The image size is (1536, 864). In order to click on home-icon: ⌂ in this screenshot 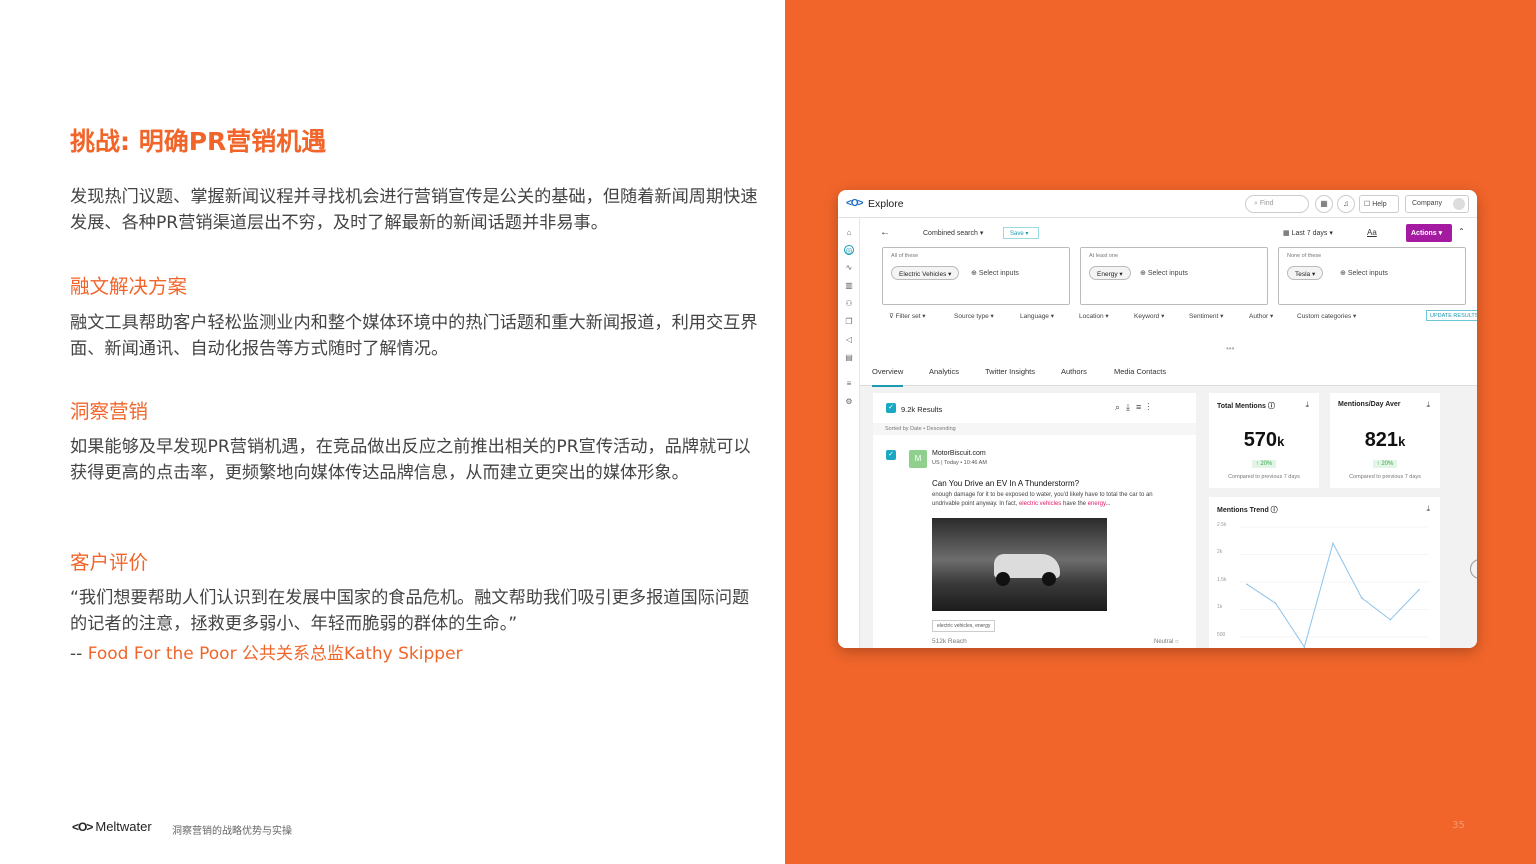, I will do `click(849, 233)`.